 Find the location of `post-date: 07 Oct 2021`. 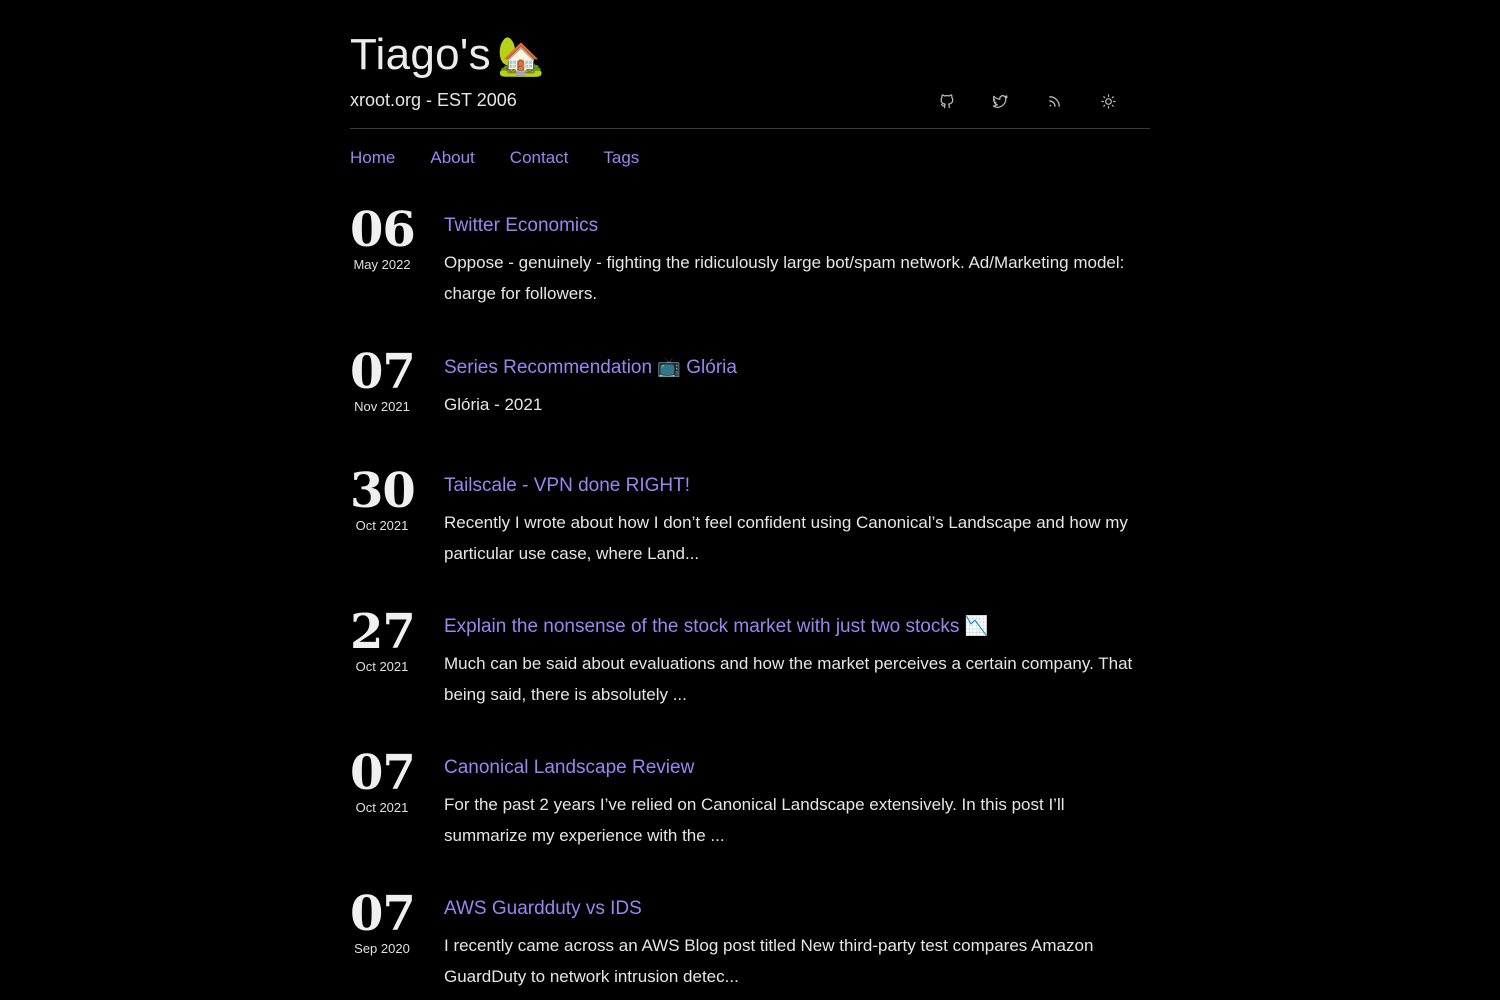

post-date: 07 Oct 2021 is located at coordinates (383, 780).